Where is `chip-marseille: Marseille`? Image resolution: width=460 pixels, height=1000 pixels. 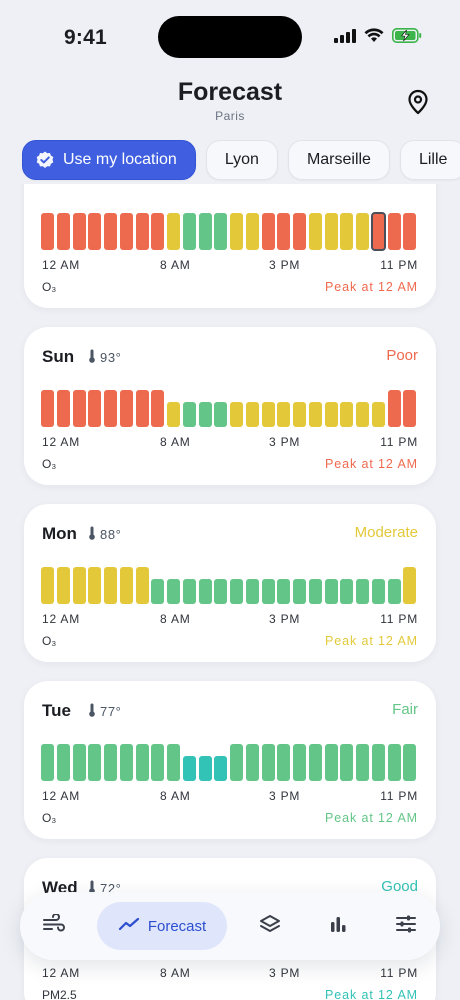
chip-marseille: Marseille is located at coordinates (338, 160).